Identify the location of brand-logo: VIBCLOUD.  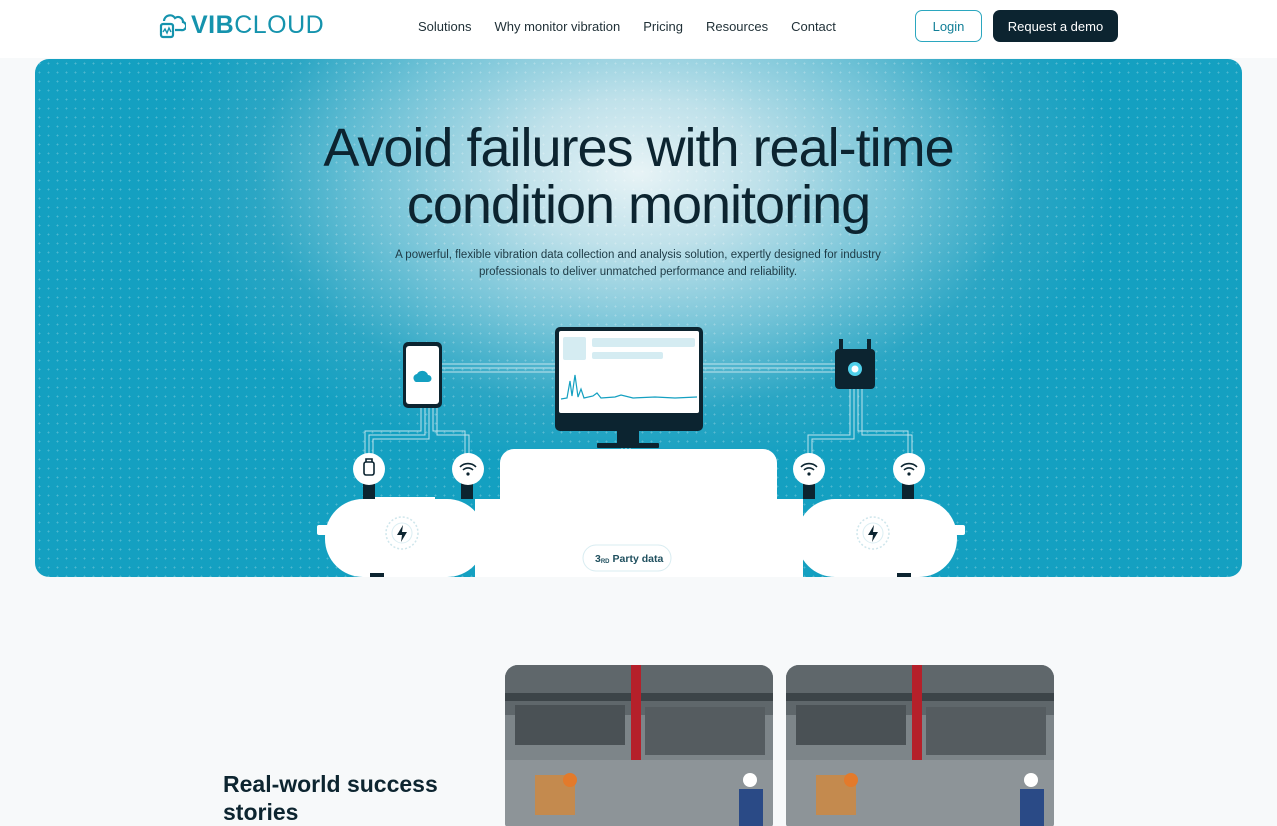
(241, 25).